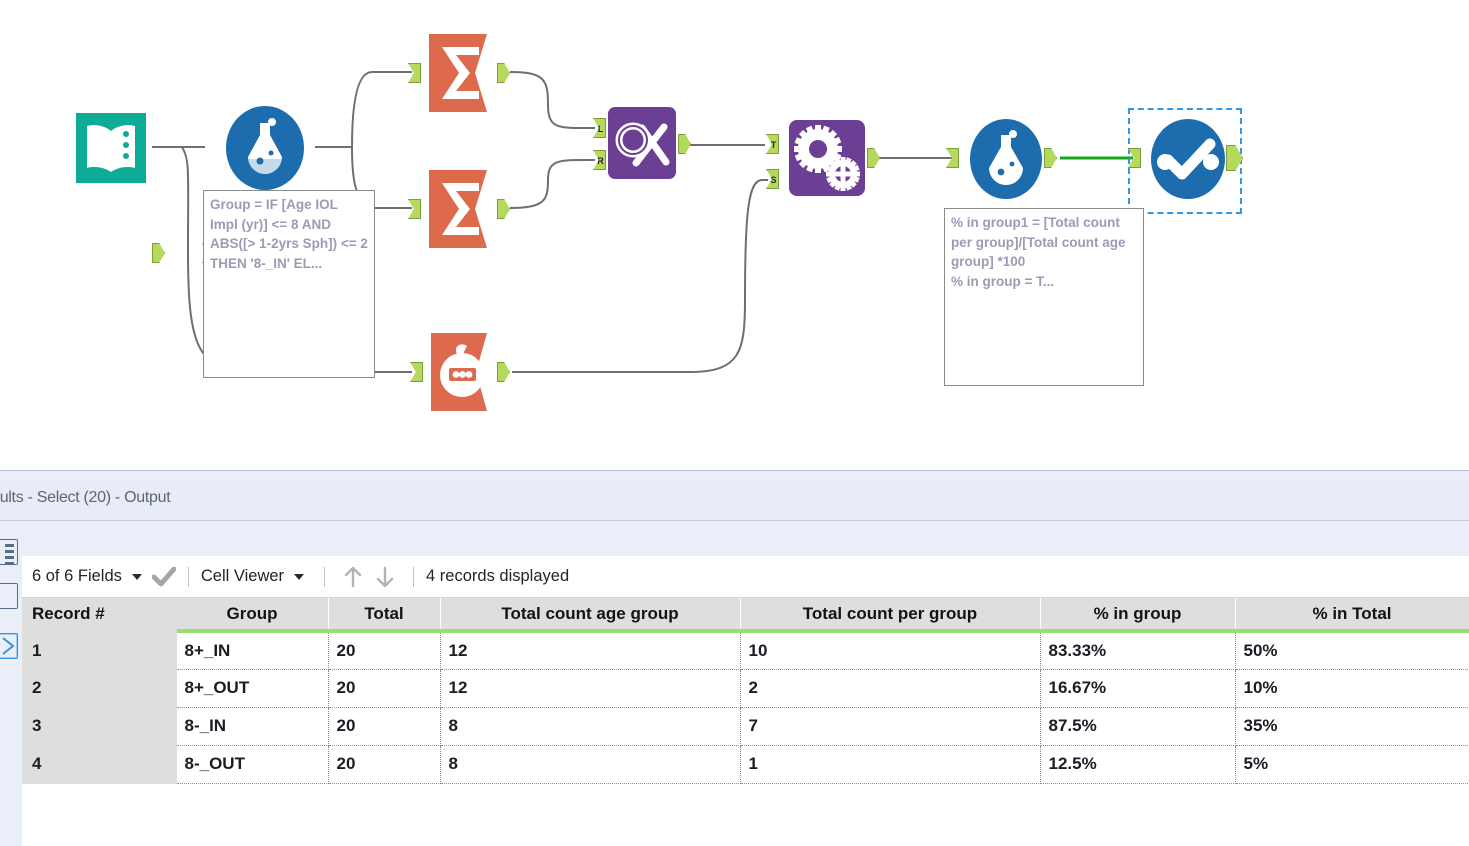 This screenshot has width=1469, height=846. Describe the element at coordinates (1138, 764) in the screenshot. I see `cell-pct-in-group: 12.5%` at that location.